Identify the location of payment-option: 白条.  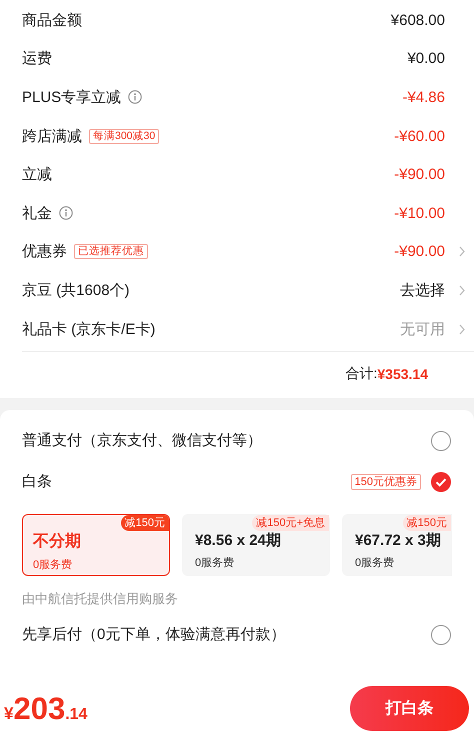
(37, 481).